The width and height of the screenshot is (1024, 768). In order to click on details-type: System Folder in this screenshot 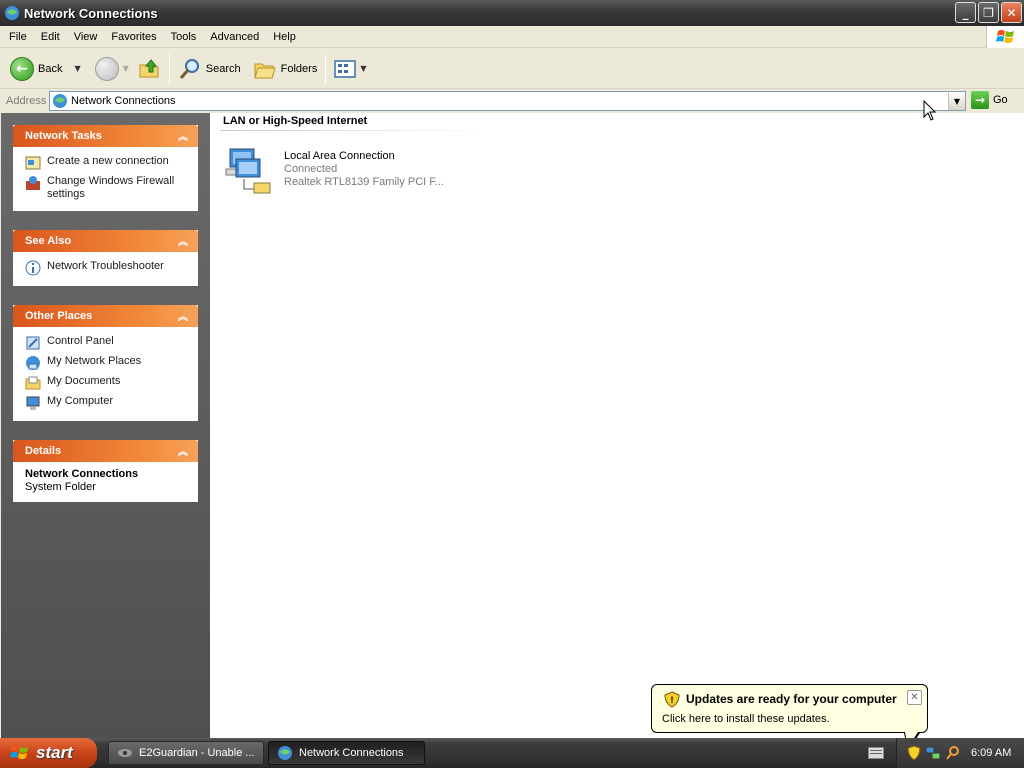, I will do `click(60, 487)`.